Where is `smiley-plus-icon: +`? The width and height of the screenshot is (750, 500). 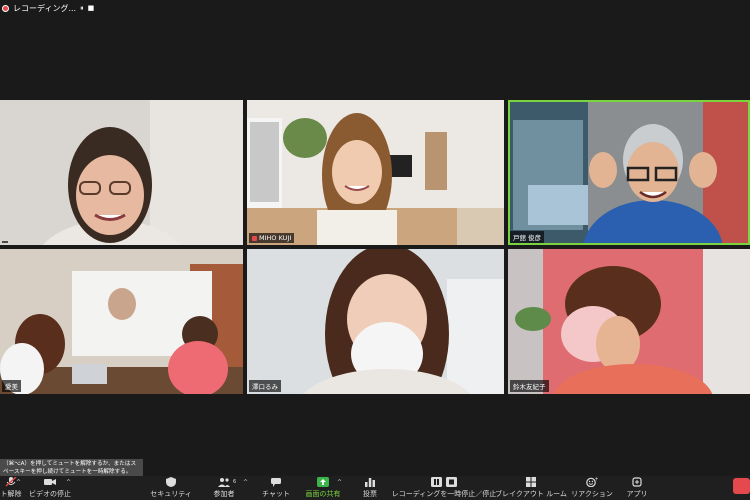 smiley-plus-icon: + is located at coordinates (592, 482).